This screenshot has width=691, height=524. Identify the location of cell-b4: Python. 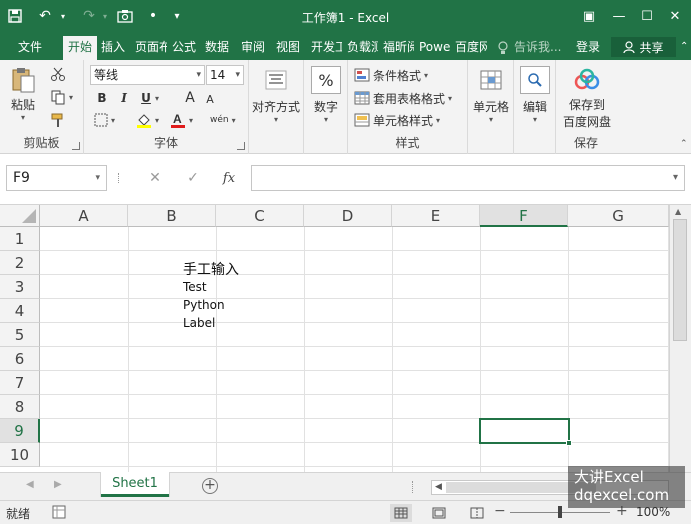
(204, 305).